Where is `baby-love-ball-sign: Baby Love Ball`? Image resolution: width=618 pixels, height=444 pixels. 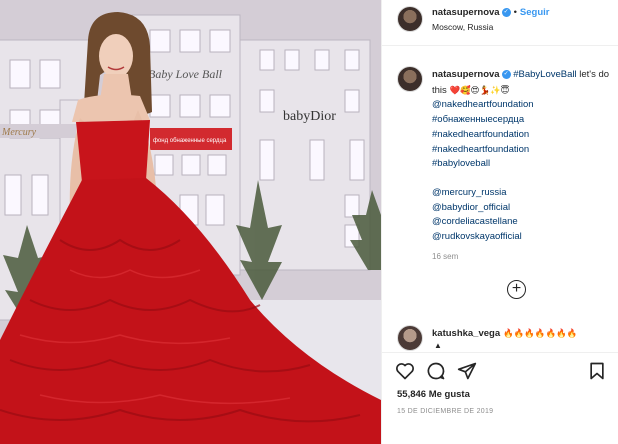
baby-love-ball-sign: Baby Love Ball is located at coordinates (185, 74).